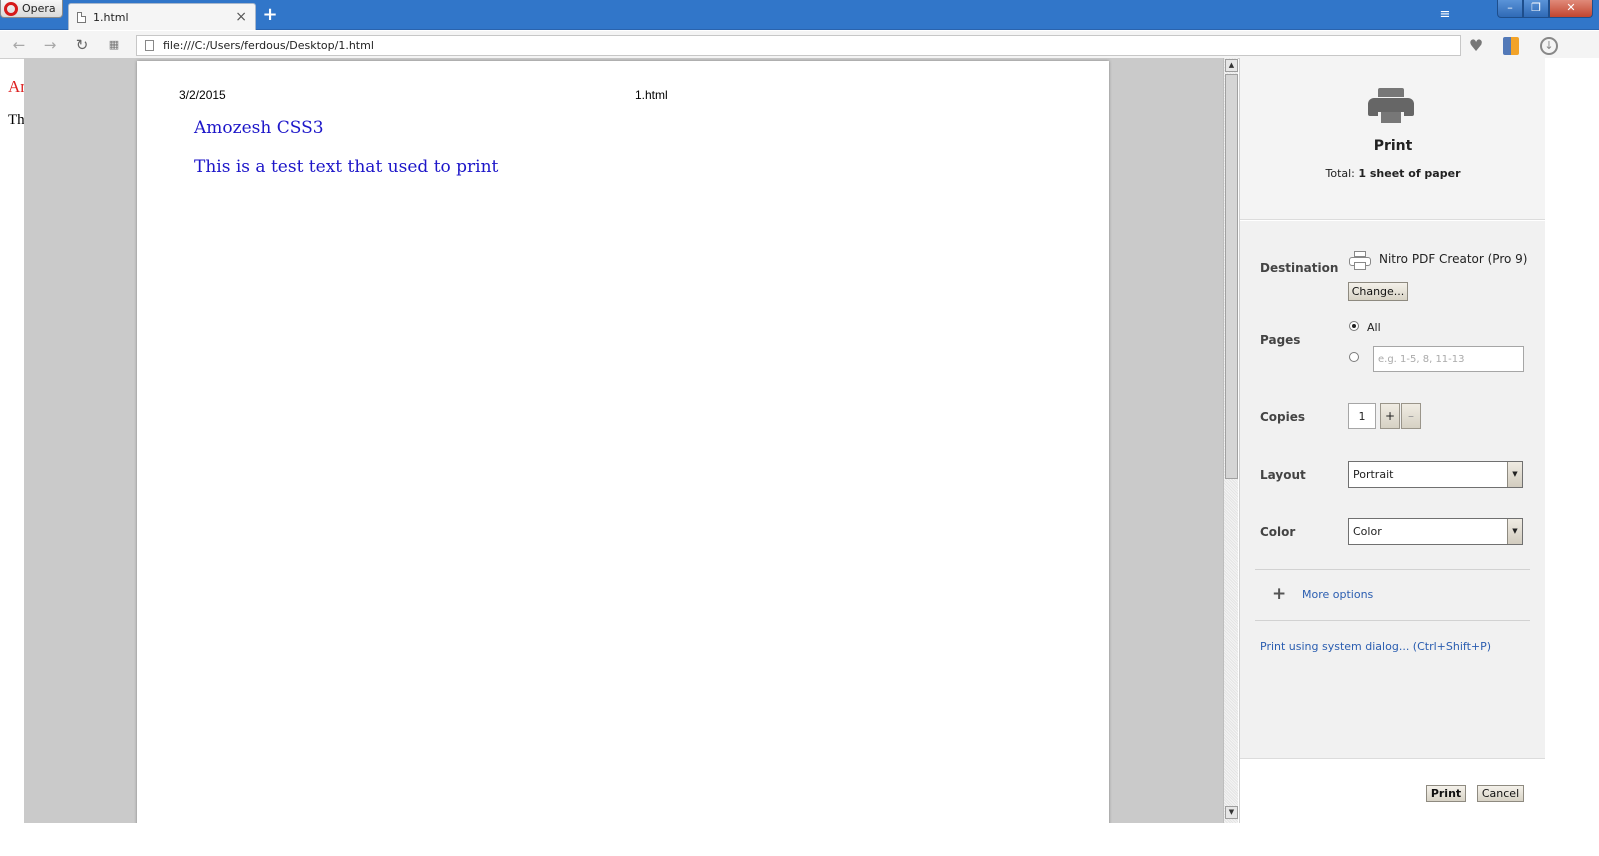  What do you see at coordinates (346, 167) in the screenshot?
I see `preview-body-text: This is a test text that used to print` at bounding box center [346, 167].